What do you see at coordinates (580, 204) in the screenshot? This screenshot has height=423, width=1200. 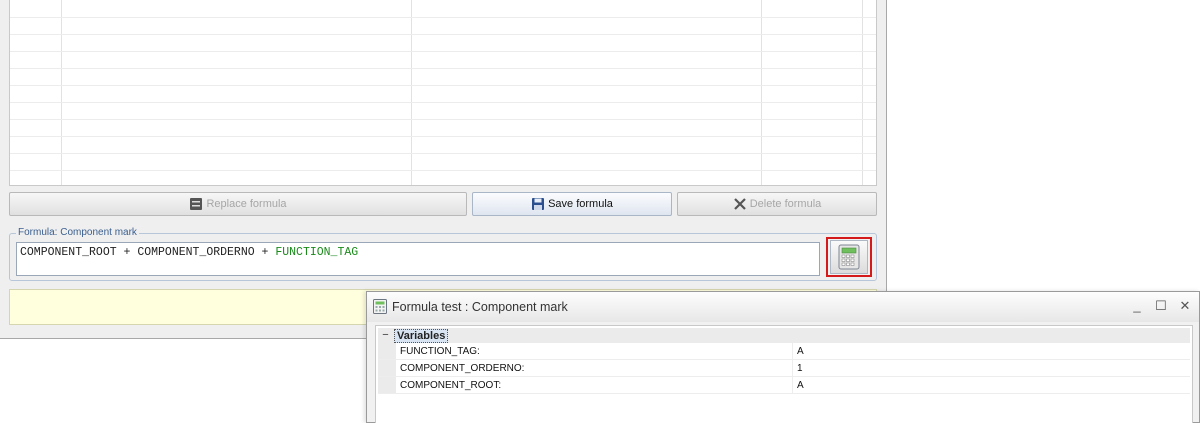 I see `save-formula-label: Save formula` at bounding box center [580, 204].